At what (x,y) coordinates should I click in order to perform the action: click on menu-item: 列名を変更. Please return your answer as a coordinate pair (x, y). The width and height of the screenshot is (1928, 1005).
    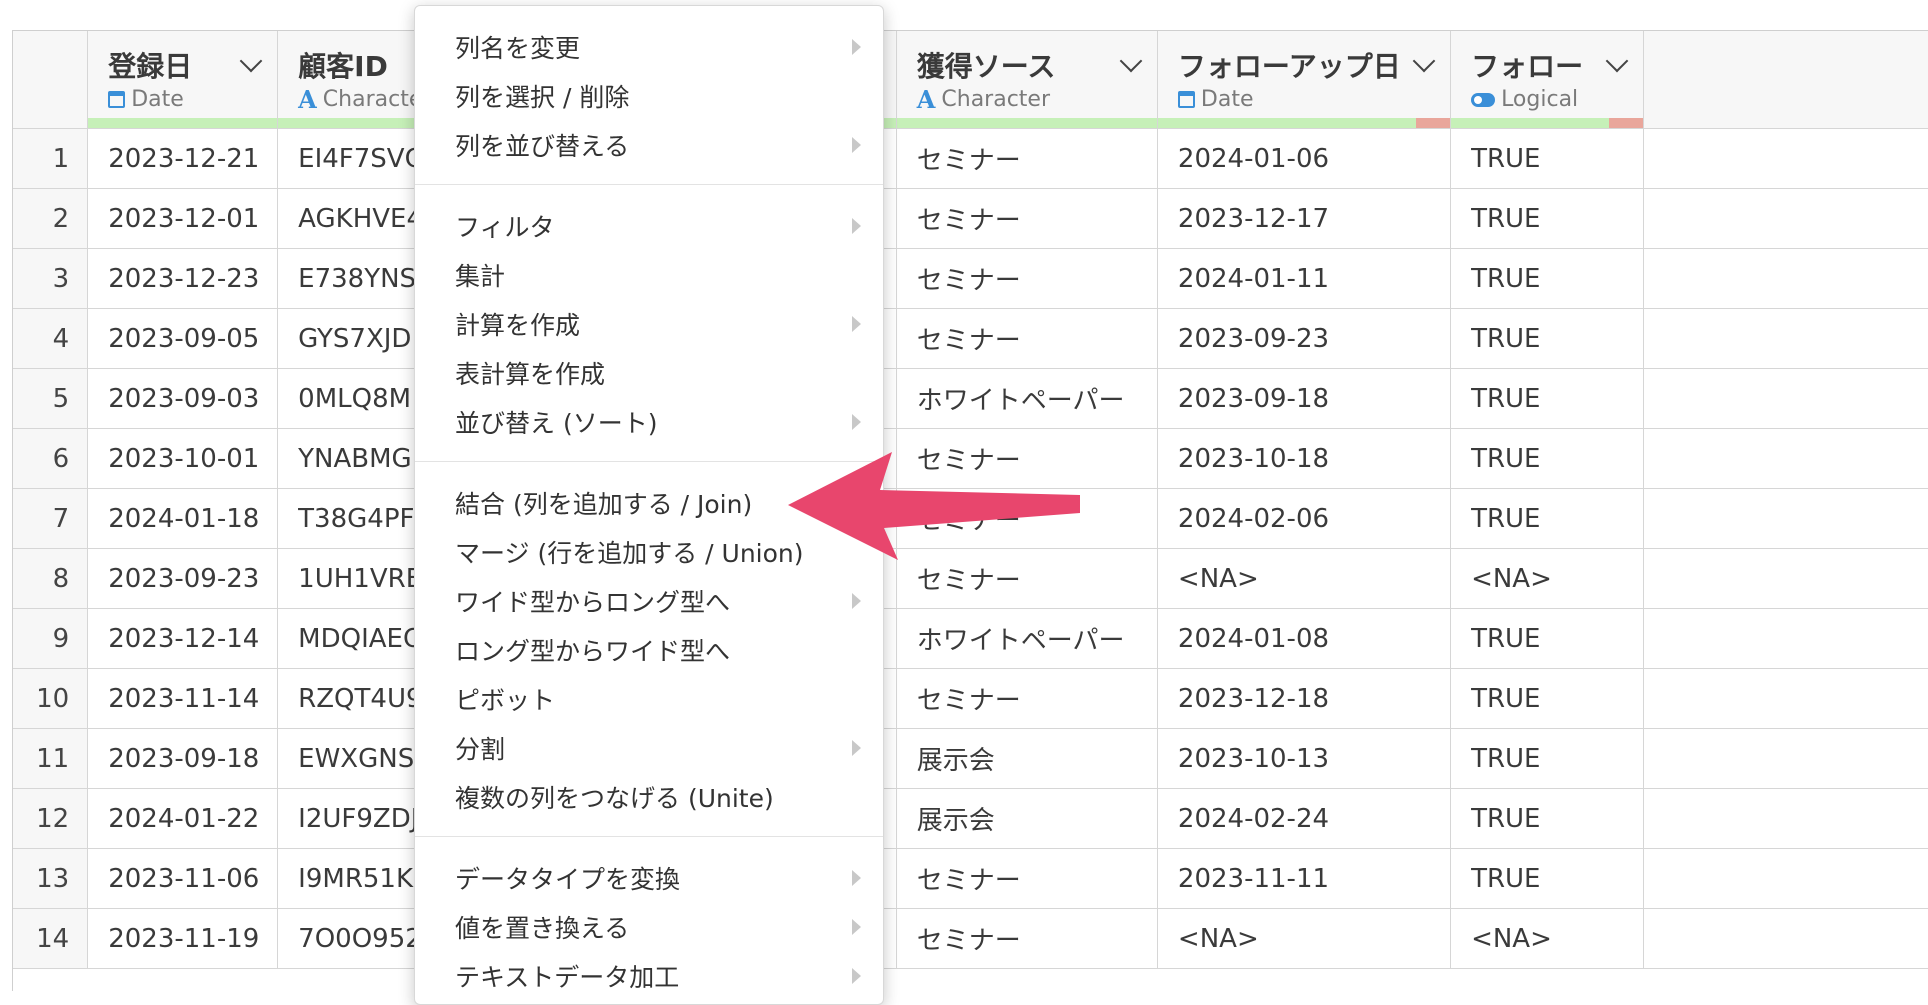
    Looking at the image, I should click on (649, 46).